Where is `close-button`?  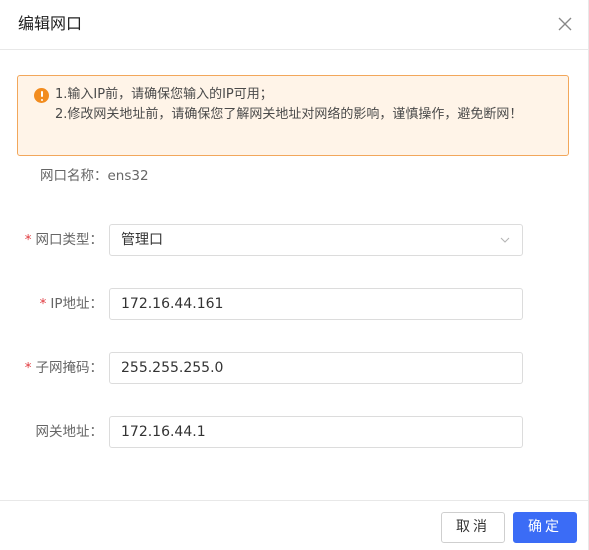
close-button is located at coordinates (565, 23).